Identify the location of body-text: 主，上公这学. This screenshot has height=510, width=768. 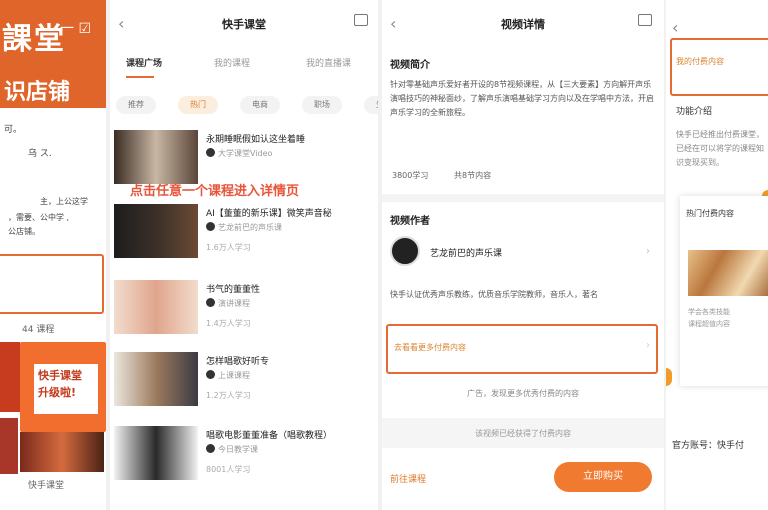
(64, 201).